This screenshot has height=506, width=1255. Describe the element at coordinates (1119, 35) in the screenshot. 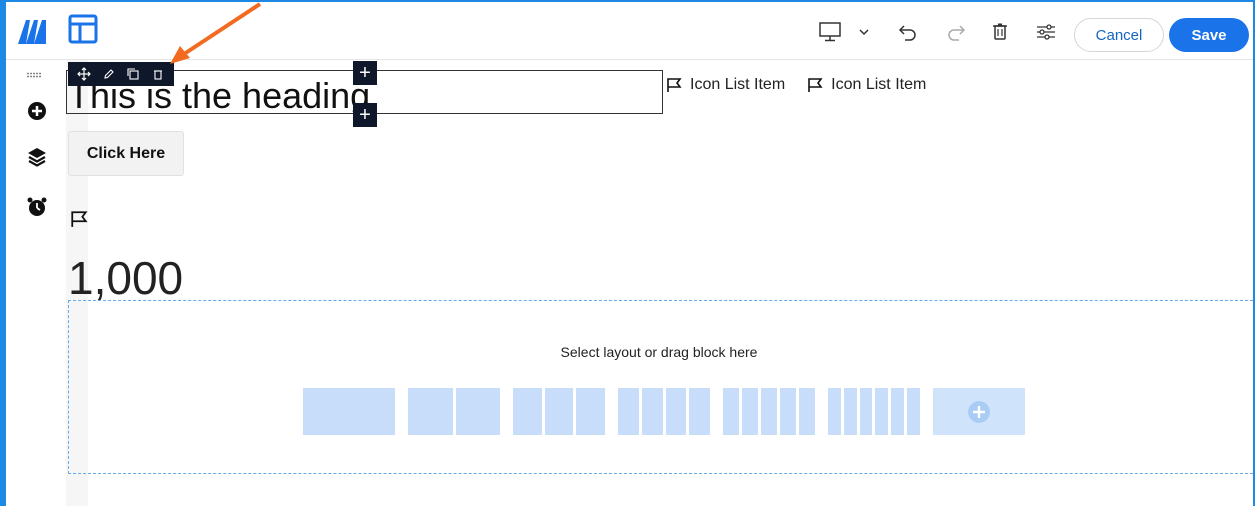

I see `cancel-button: Cancel` at that location.